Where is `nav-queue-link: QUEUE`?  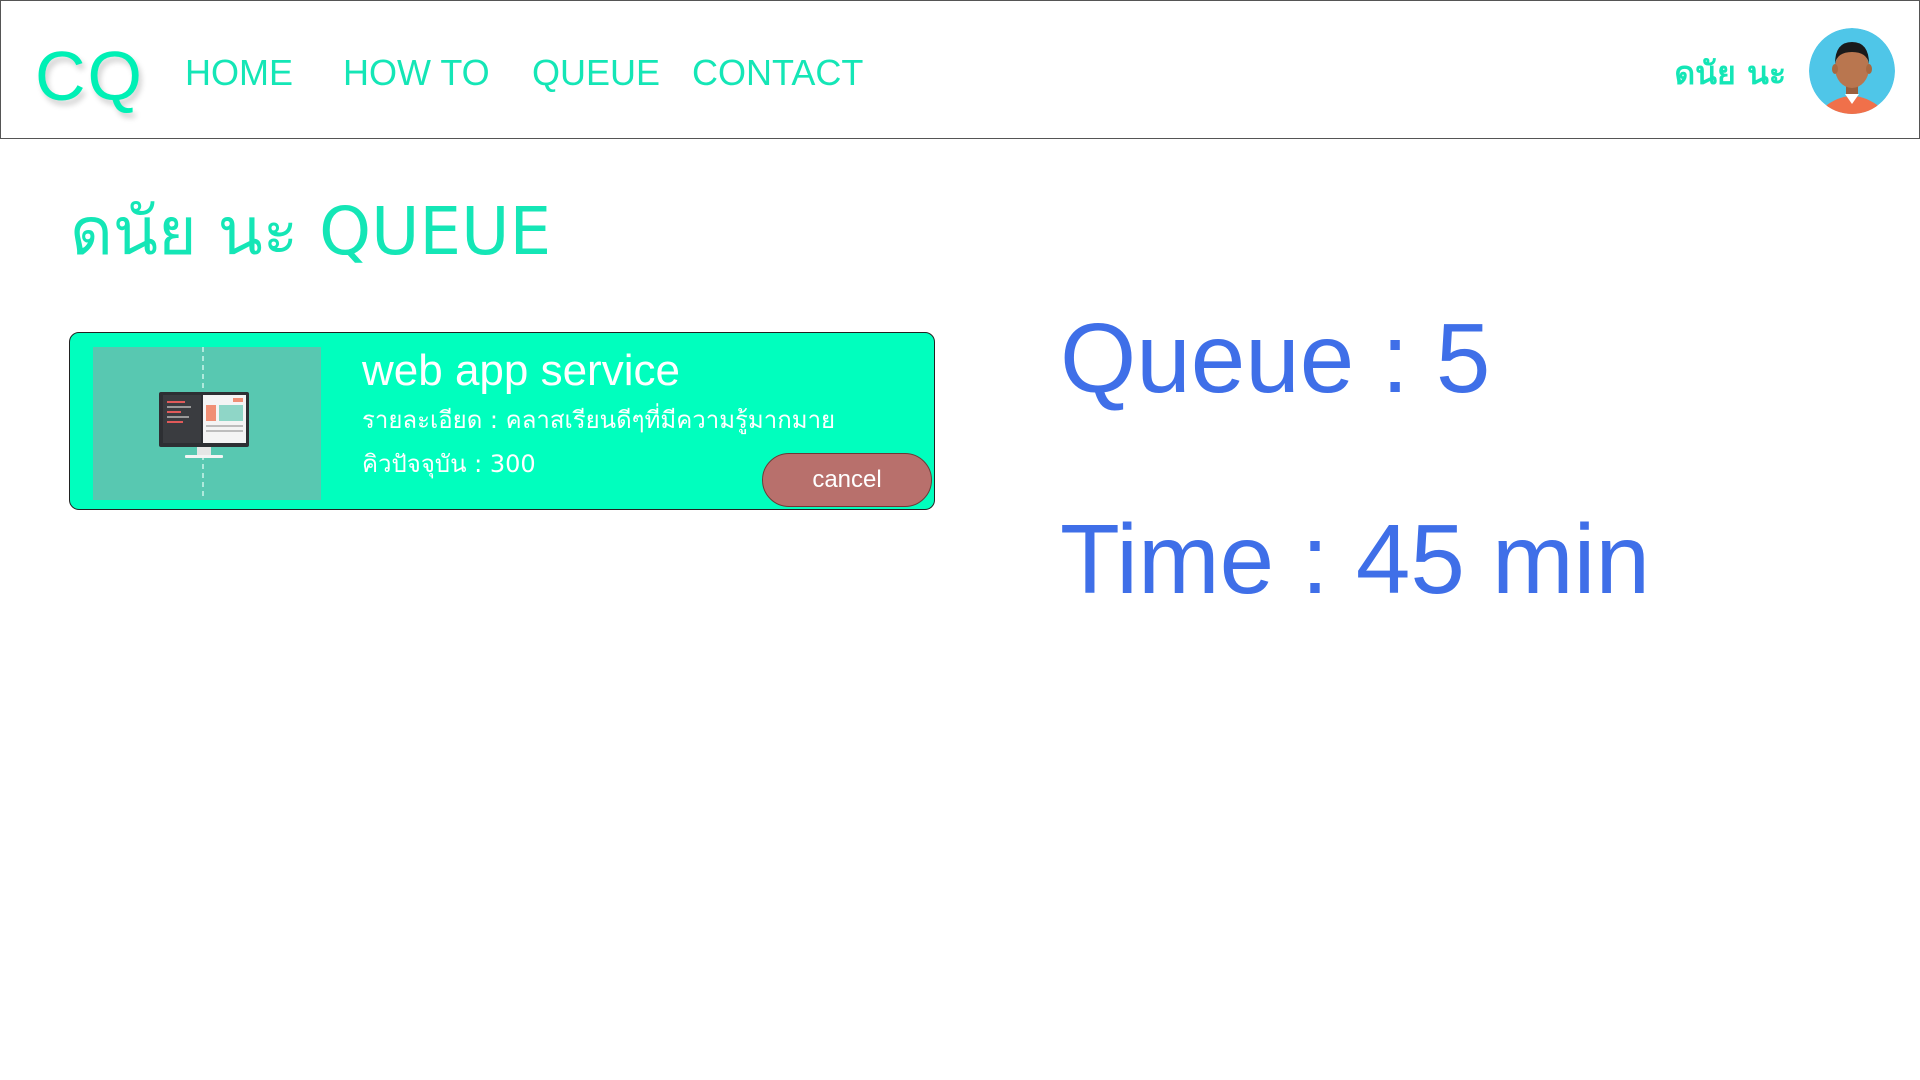 nav-queue-link: QUEUE is located at coordinates (596, 73).